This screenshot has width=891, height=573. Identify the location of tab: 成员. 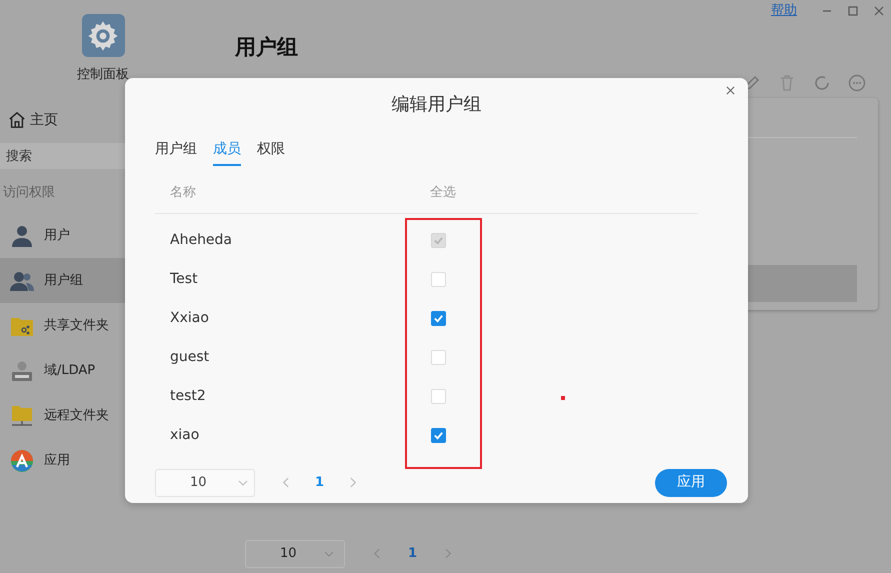
(227, 152).